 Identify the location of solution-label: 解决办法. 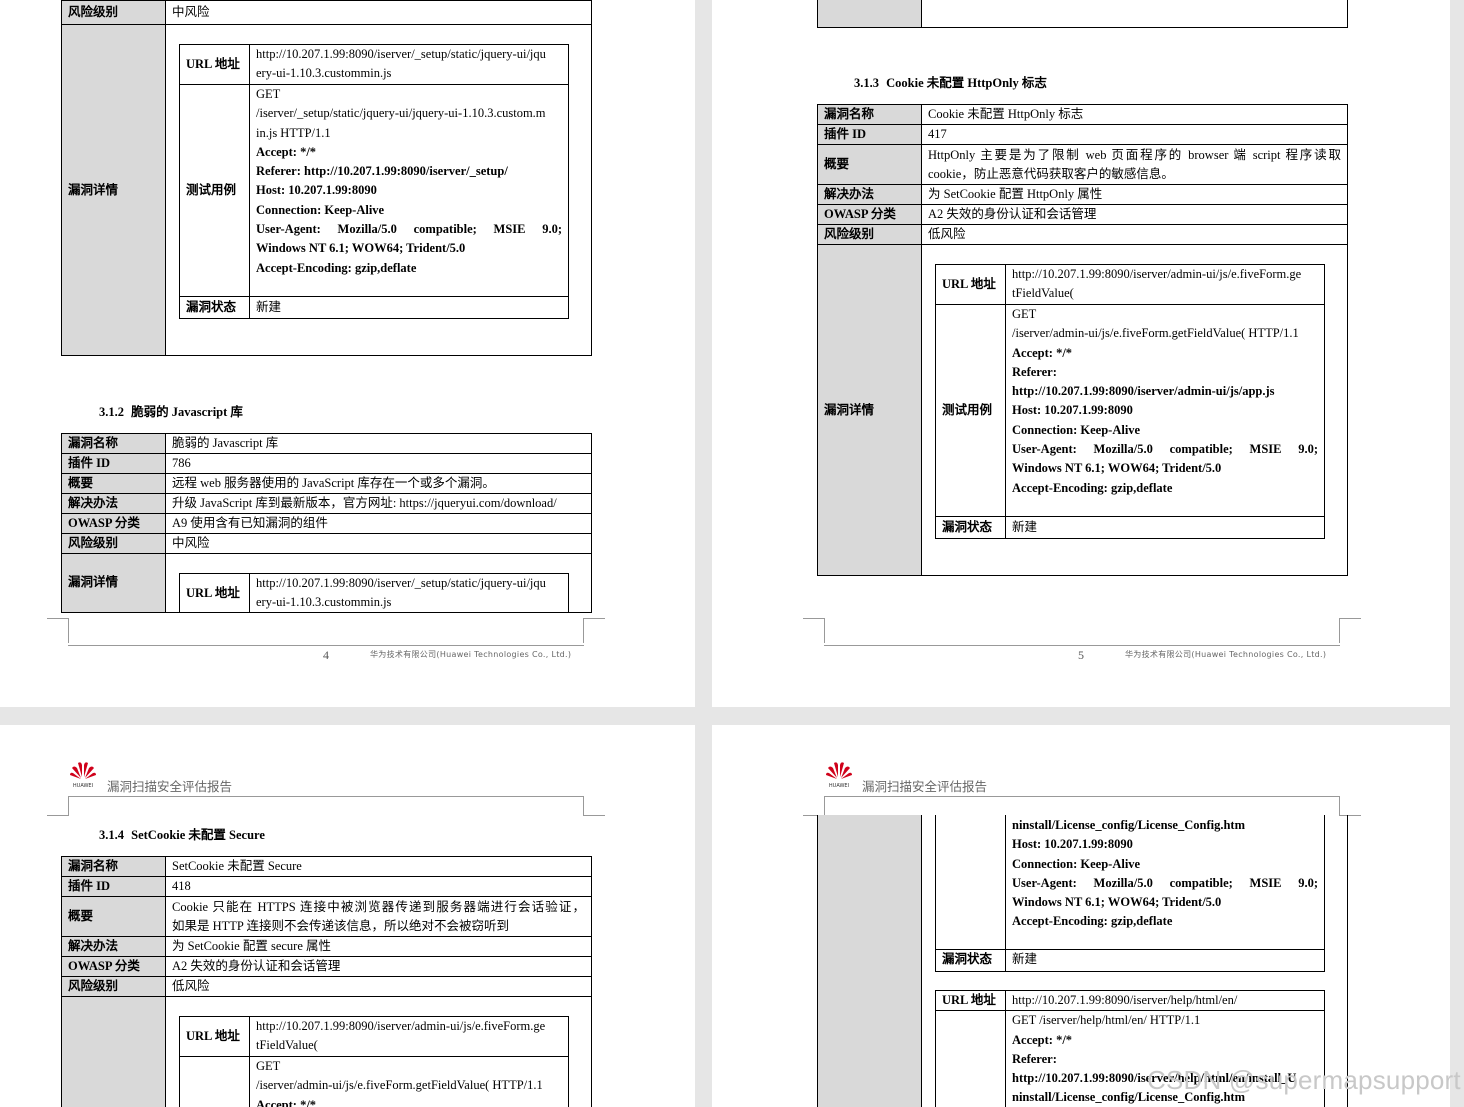
(869, 194).